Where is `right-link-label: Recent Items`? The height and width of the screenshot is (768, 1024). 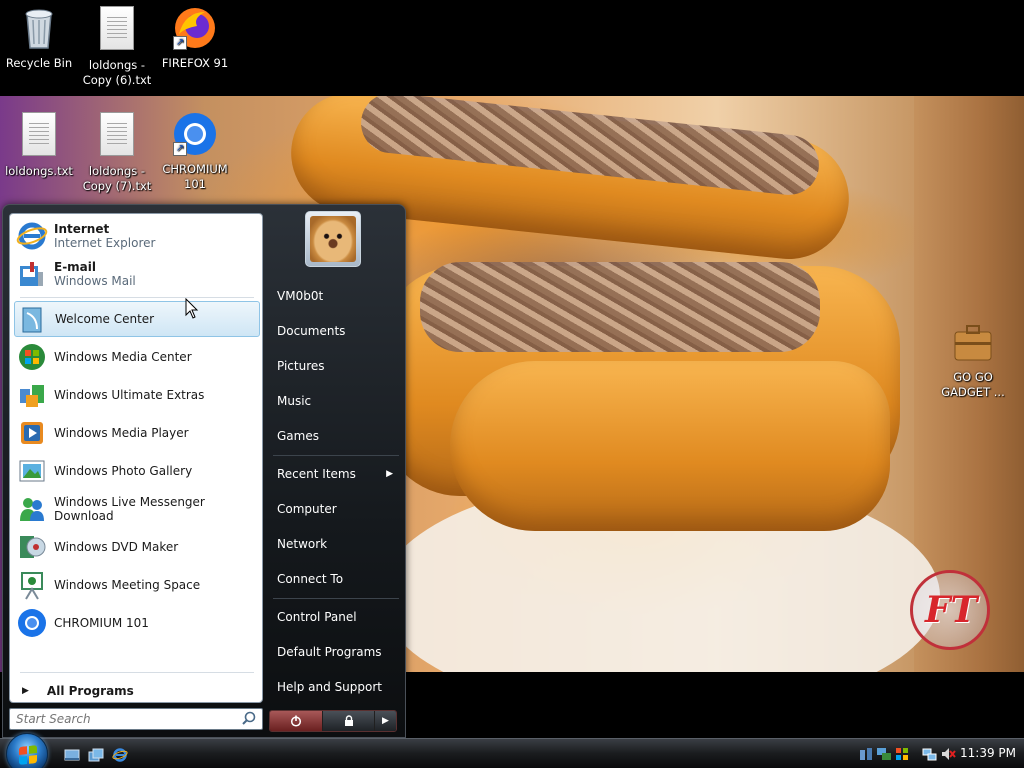
right-link-label: Recent Items is located at coordinates (316, 474).